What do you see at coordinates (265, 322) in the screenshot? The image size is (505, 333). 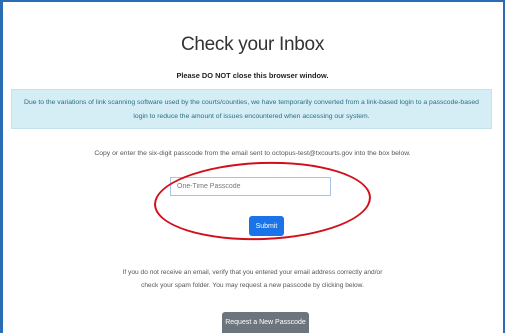 I see `request-new-passcode-button: Request a New Passcode` at bounding box center [265, 322].